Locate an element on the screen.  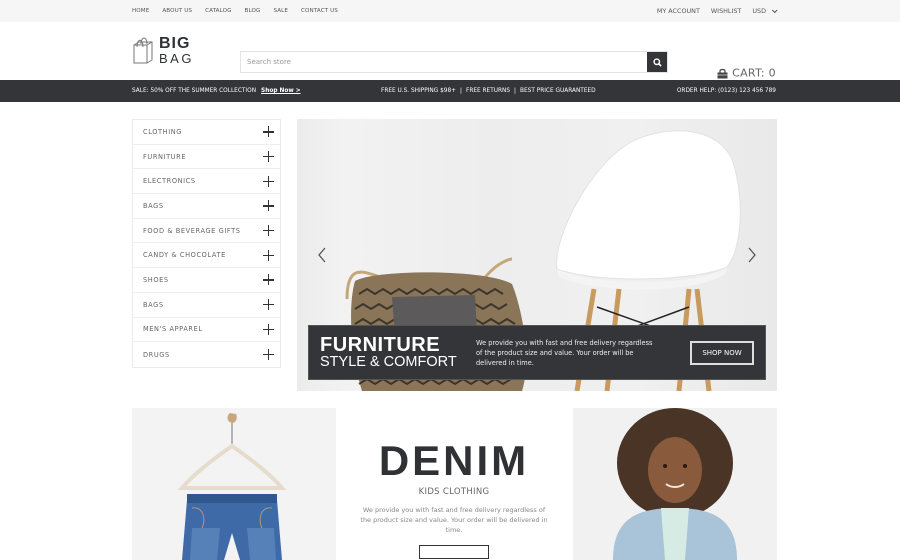
currency-selector: USD is located at coordinates (765, 11).